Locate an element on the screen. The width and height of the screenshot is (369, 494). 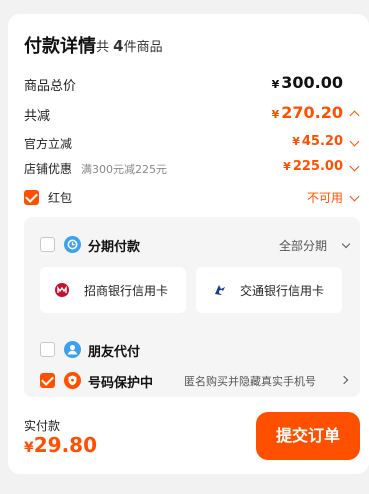
number-protect-hint: 匿名购买并隐藏真实手机号 is located at coordinates (250, 381).